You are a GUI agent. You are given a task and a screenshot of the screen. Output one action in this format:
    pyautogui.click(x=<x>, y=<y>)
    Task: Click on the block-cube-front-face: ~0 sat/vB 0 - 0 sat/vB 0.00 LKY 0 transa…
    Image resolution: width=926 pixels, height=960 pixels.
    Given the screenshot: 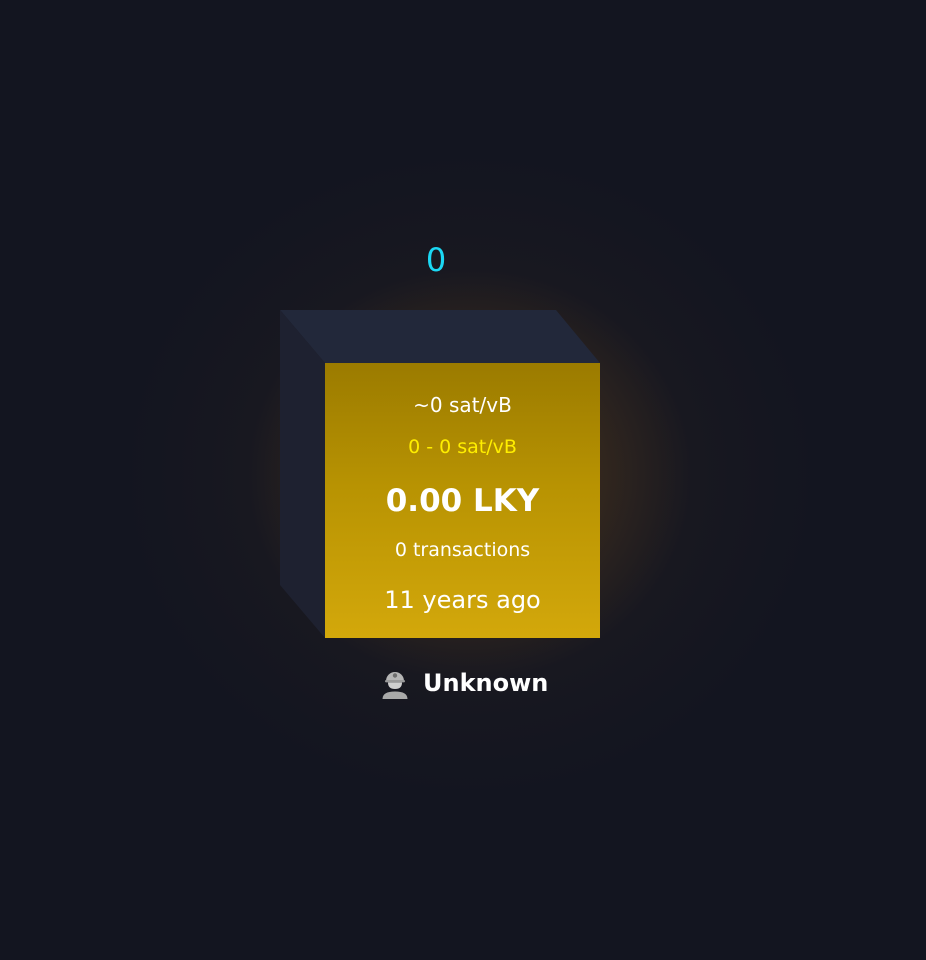 What is the action you would take?
    pyautogui.click(x=462, y=500)
    